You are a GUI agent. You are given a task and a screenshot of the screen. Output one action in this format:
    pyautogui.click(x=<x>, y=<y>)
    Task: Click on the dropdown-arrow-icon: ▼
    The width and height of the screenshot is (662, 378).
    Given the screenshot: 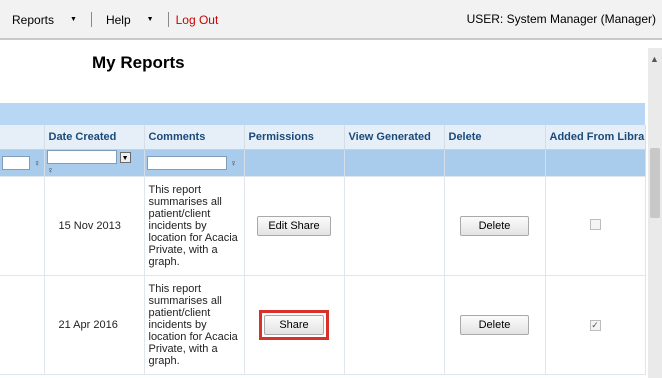 What is the action you would take?
    pyautogui.click(x=125, y=157)
    